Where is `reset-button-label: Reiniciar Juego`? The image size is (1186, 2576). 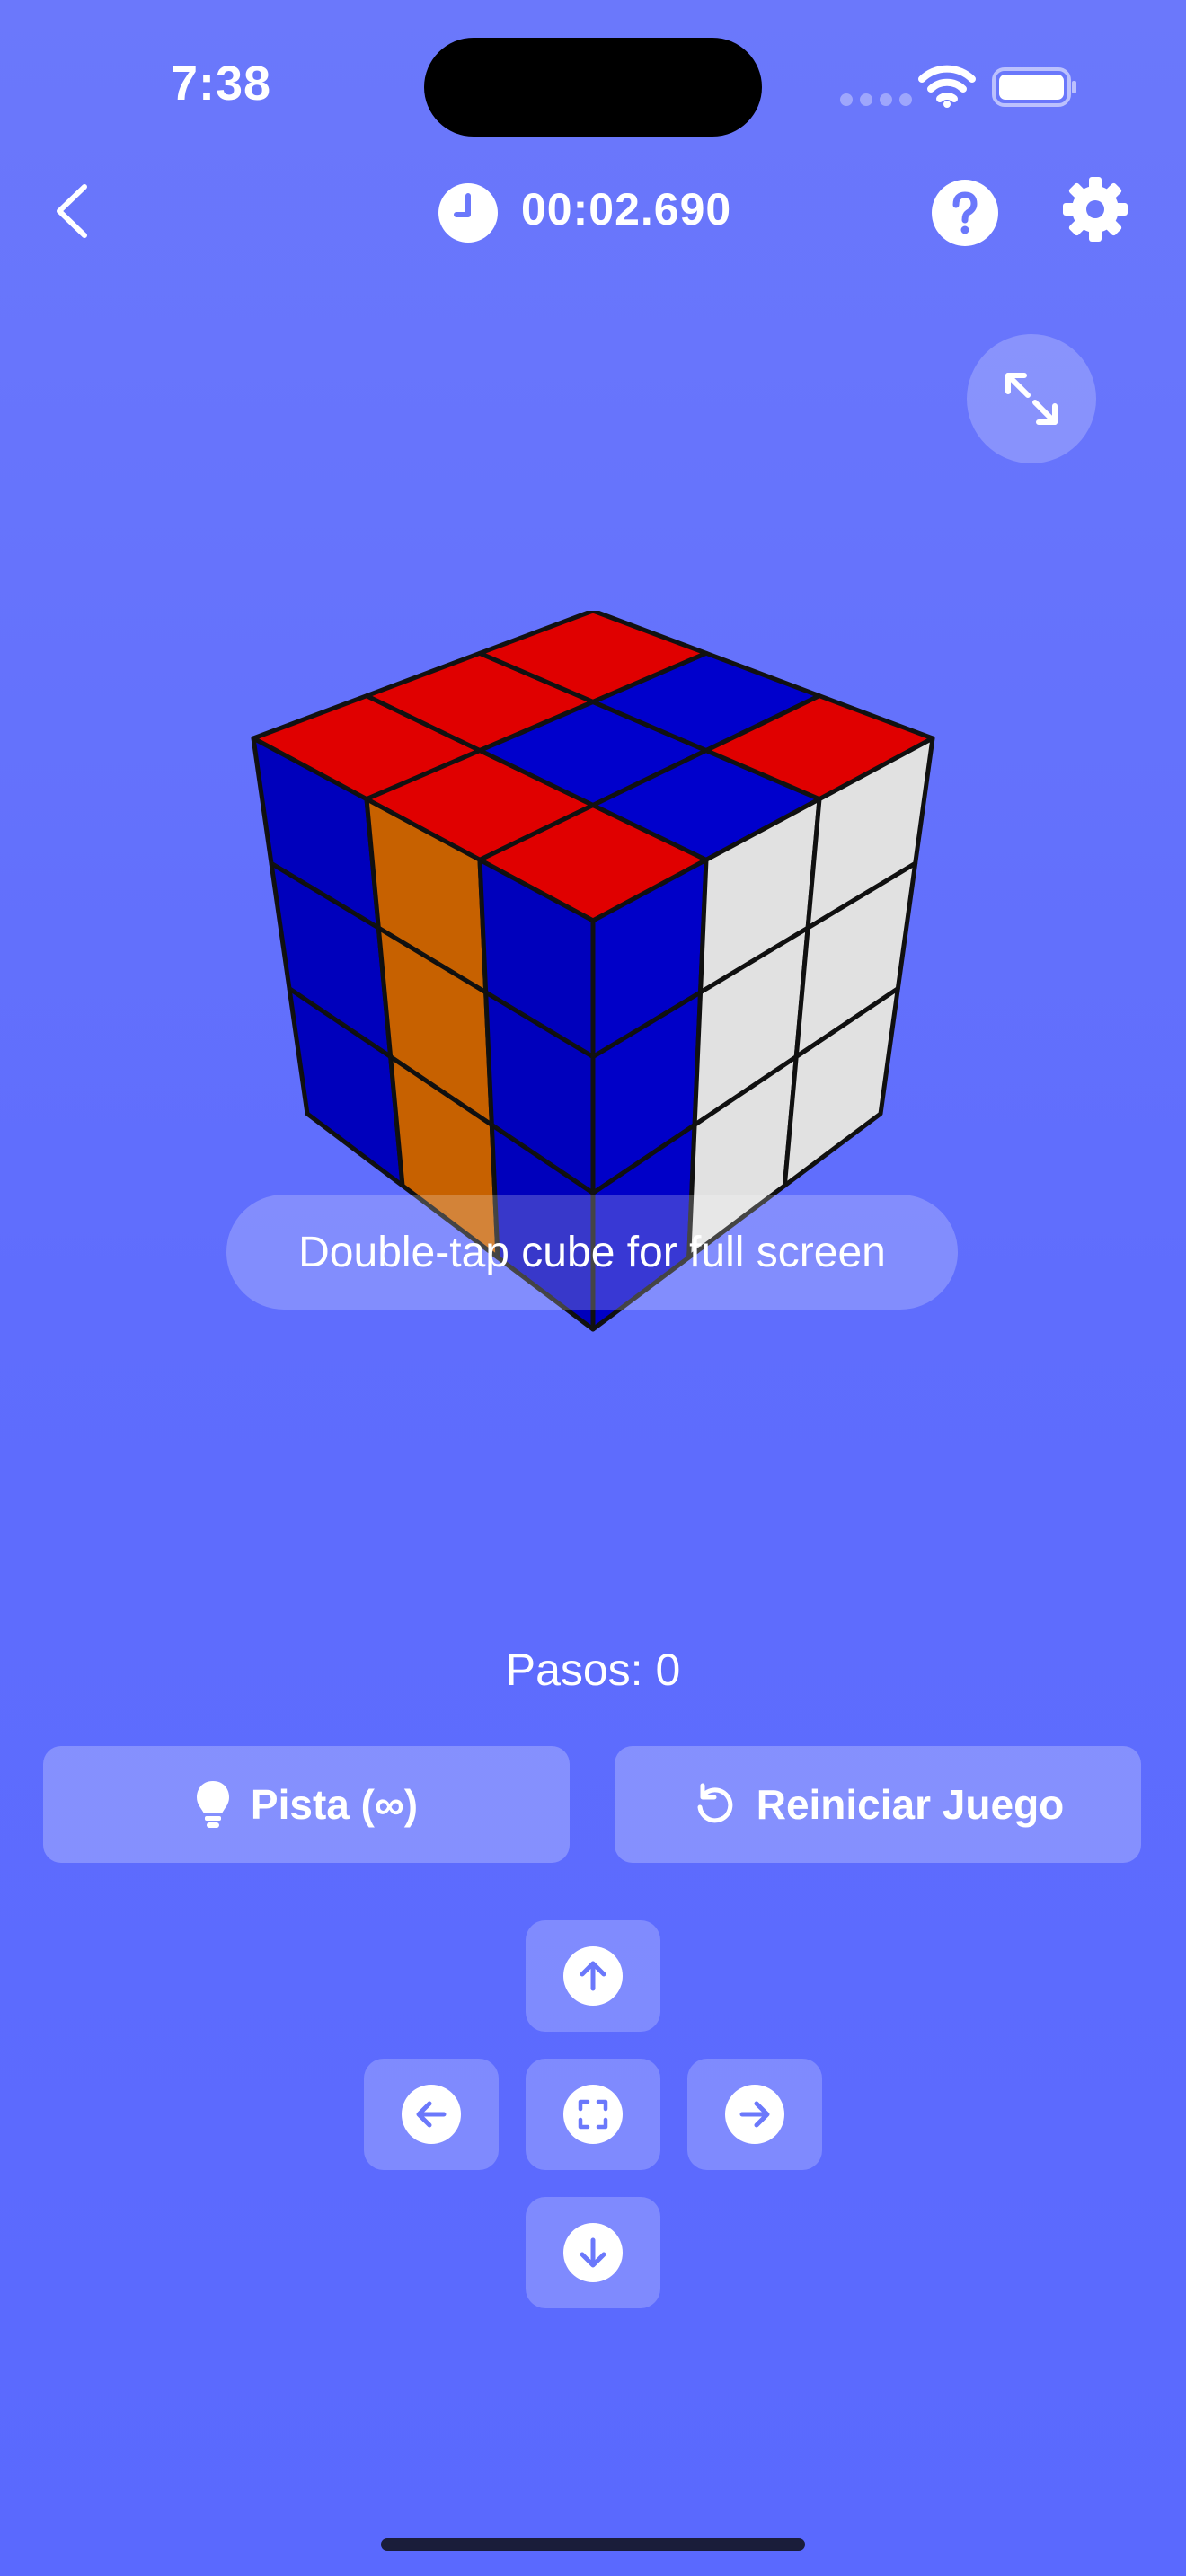 reset-button-label: Reiniciar Juego is located at coordinates (910, 1804).